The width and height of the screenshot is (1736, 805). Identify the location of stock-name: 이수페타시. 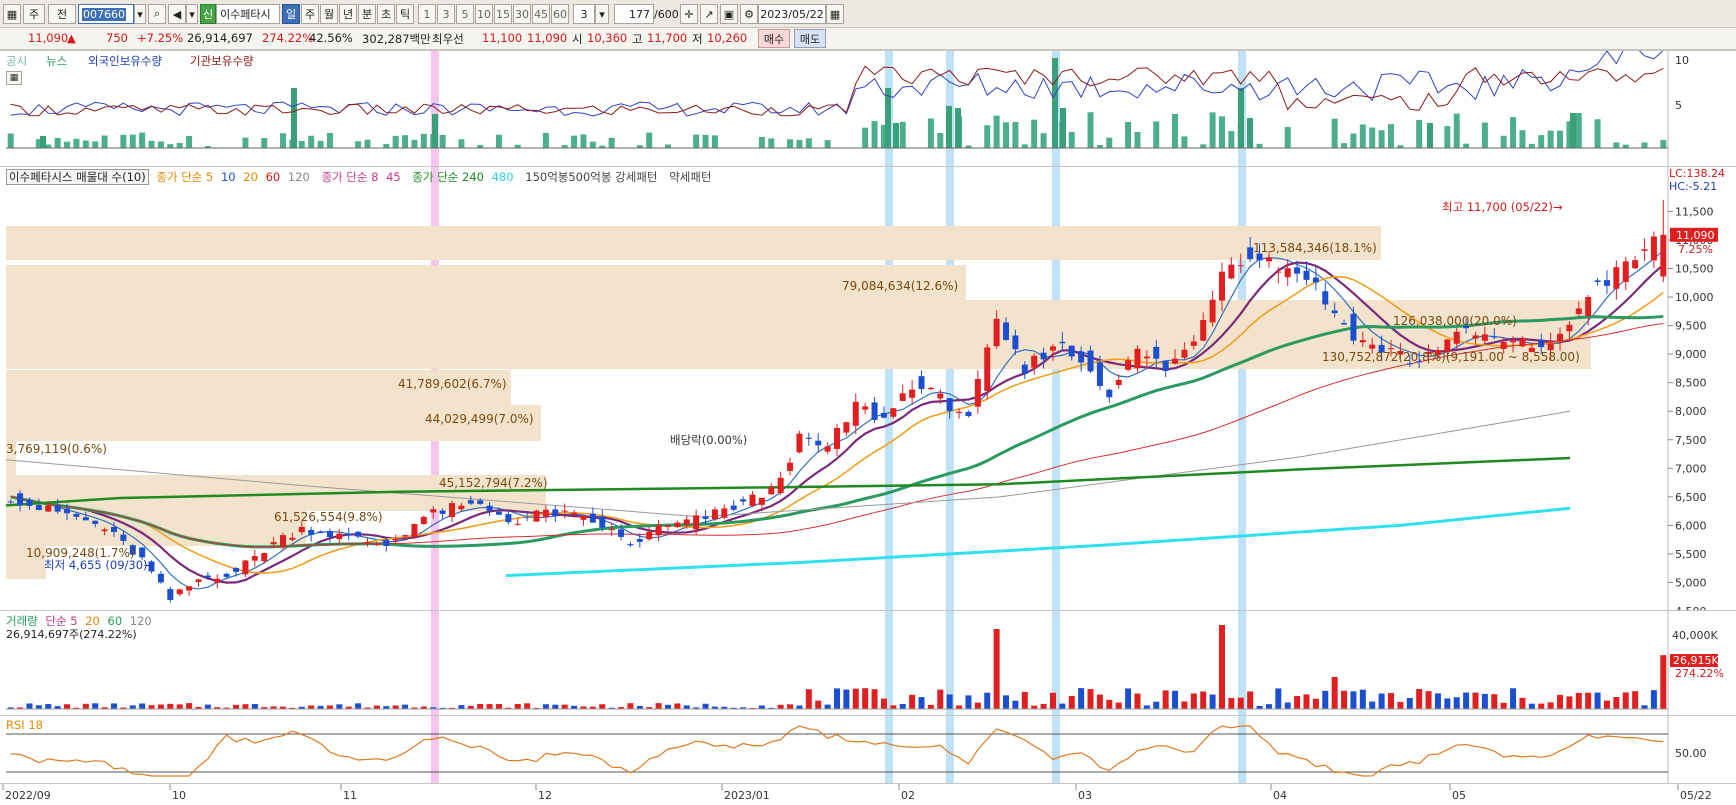
(245, 14).